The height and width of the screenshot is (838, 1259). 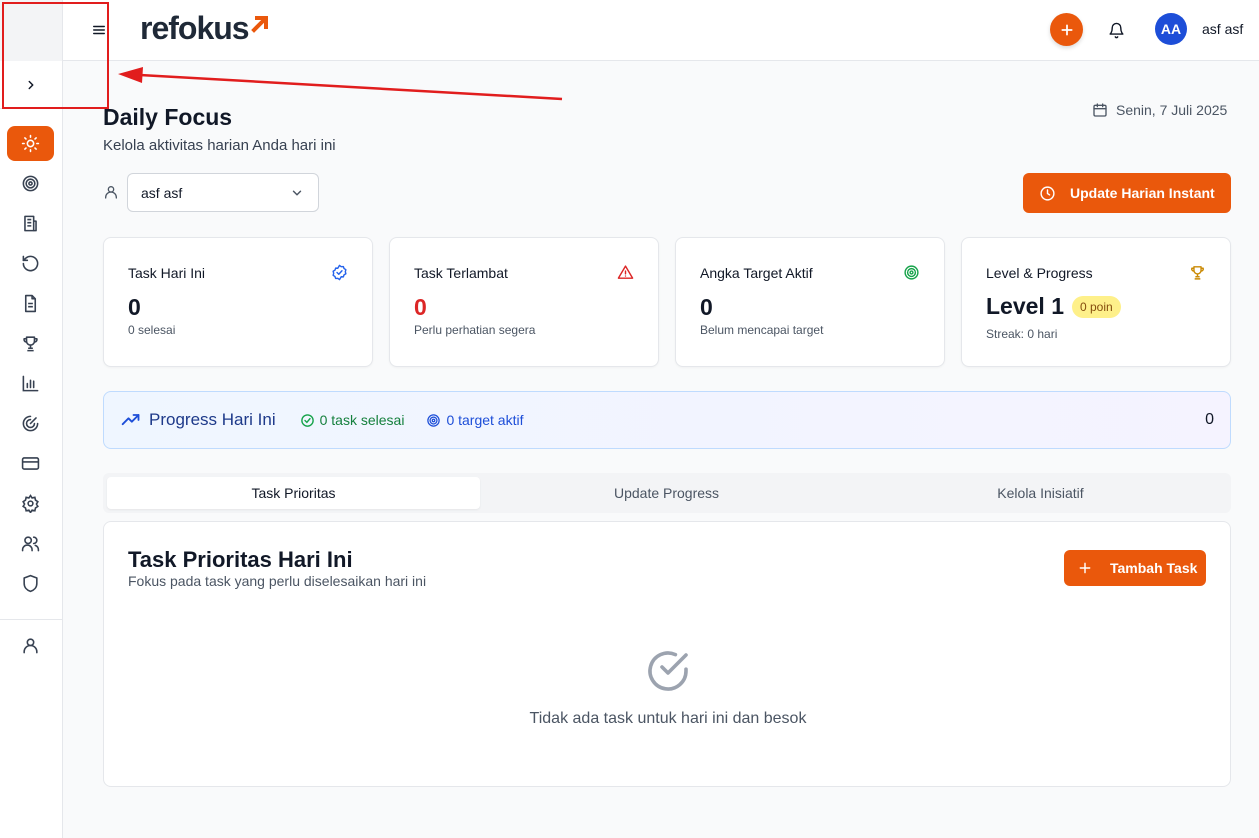 I want to click on tab-update-progress: Update Progress, so click(x=666, y=493).